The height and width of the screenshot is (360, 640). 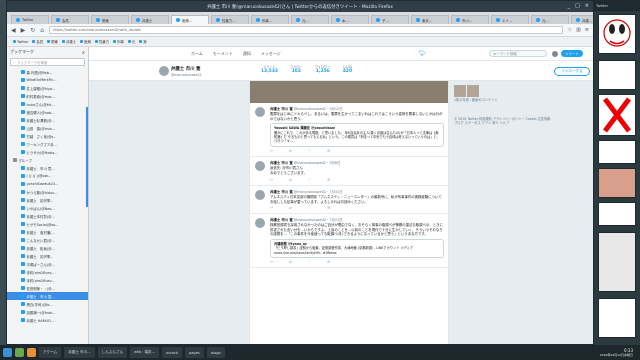 What do you see at coordinates (504, 100) in the screenshot?
I see `media-label: 1枚の写真・動画のコンテンツ` at bounding box center [504, 100].